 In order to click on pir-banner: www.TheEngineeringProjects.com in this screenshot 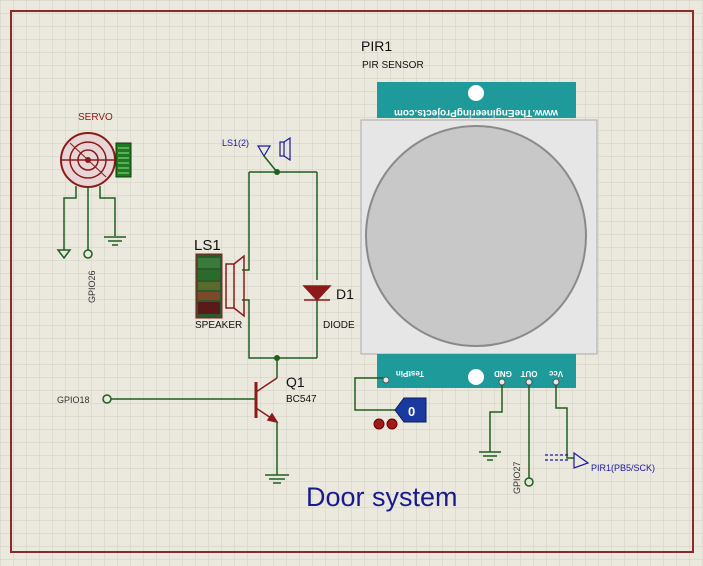, I will do `click(476, 112)`.